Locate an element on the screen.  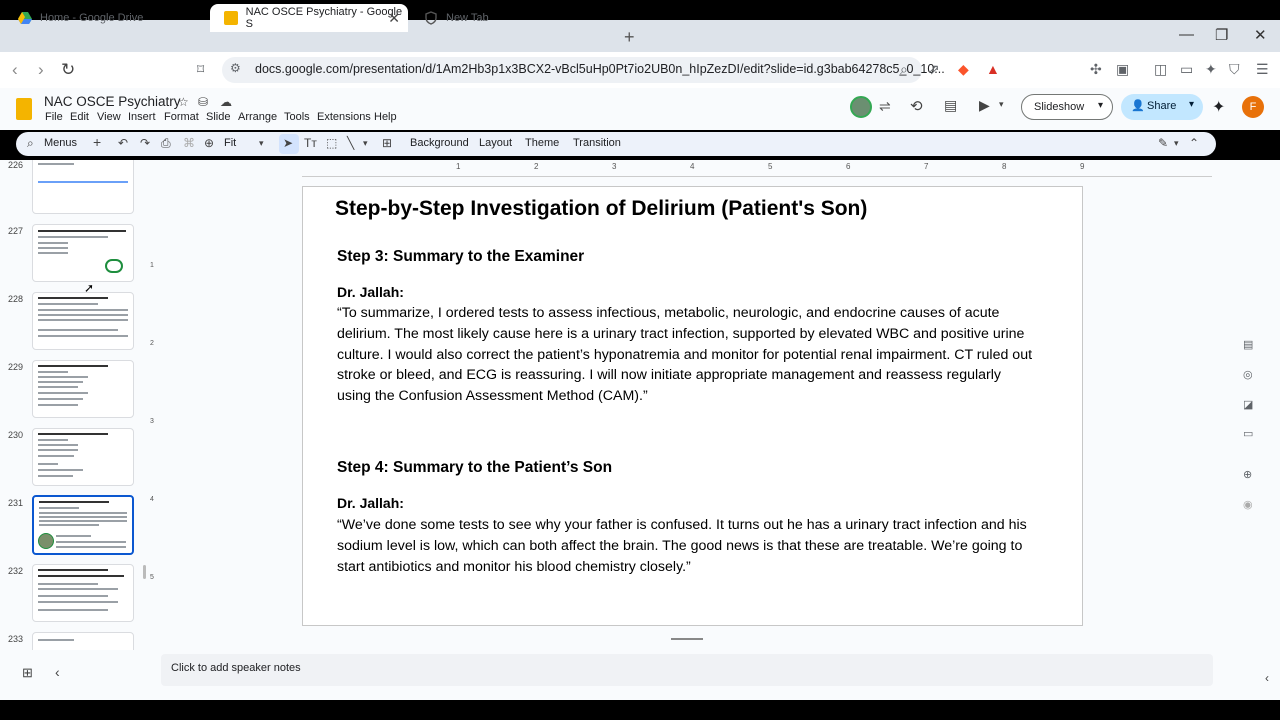
account-avatar: F is located at coordinates (1253, 107).